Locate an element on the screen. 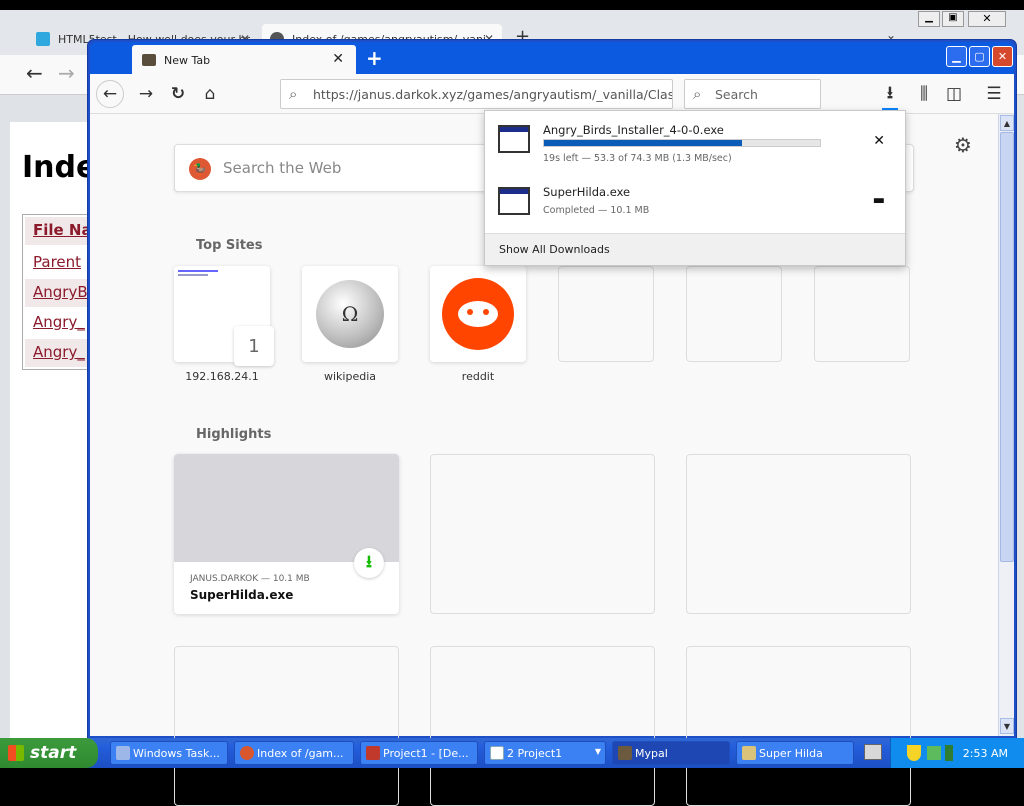 The width and height of the screenshot is (1024, 806). download-arrow-icon: ⭳ is located at coordinates (369, 563).